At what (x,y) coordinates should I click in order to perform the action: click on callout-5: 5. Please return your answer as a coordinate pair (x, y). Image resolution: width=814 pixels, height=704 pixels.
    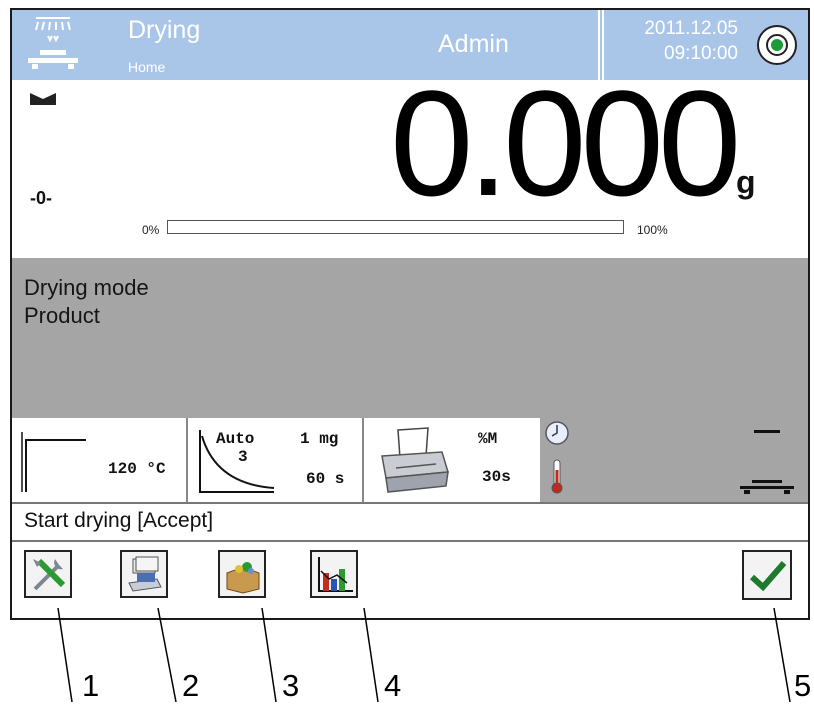
    Looking at the image, I should click on (803, 685).